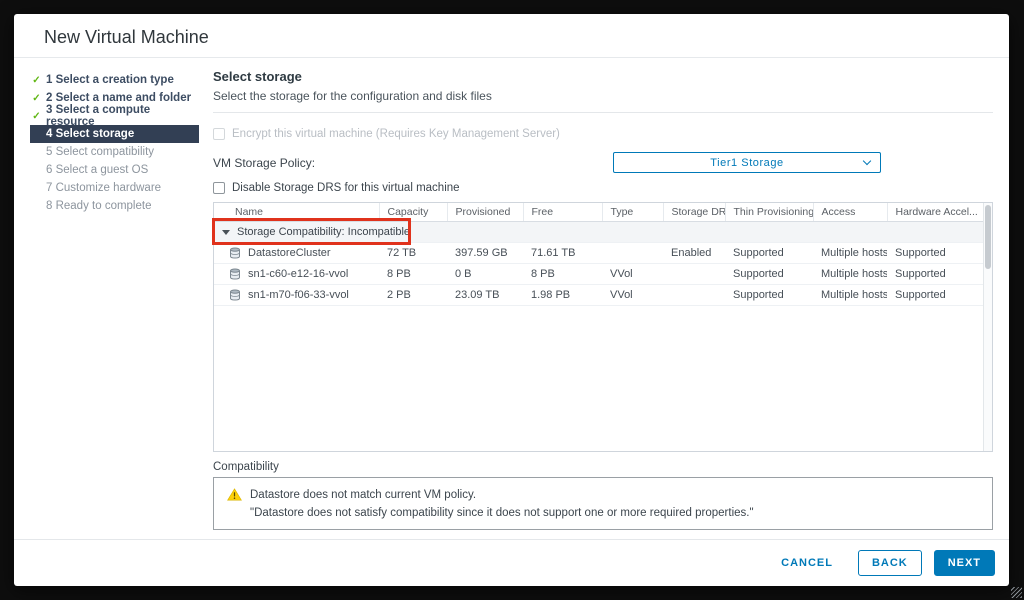 The width and height of the screenshot is (1024, 600). I want to click on warning-icon, so click(234, 494).